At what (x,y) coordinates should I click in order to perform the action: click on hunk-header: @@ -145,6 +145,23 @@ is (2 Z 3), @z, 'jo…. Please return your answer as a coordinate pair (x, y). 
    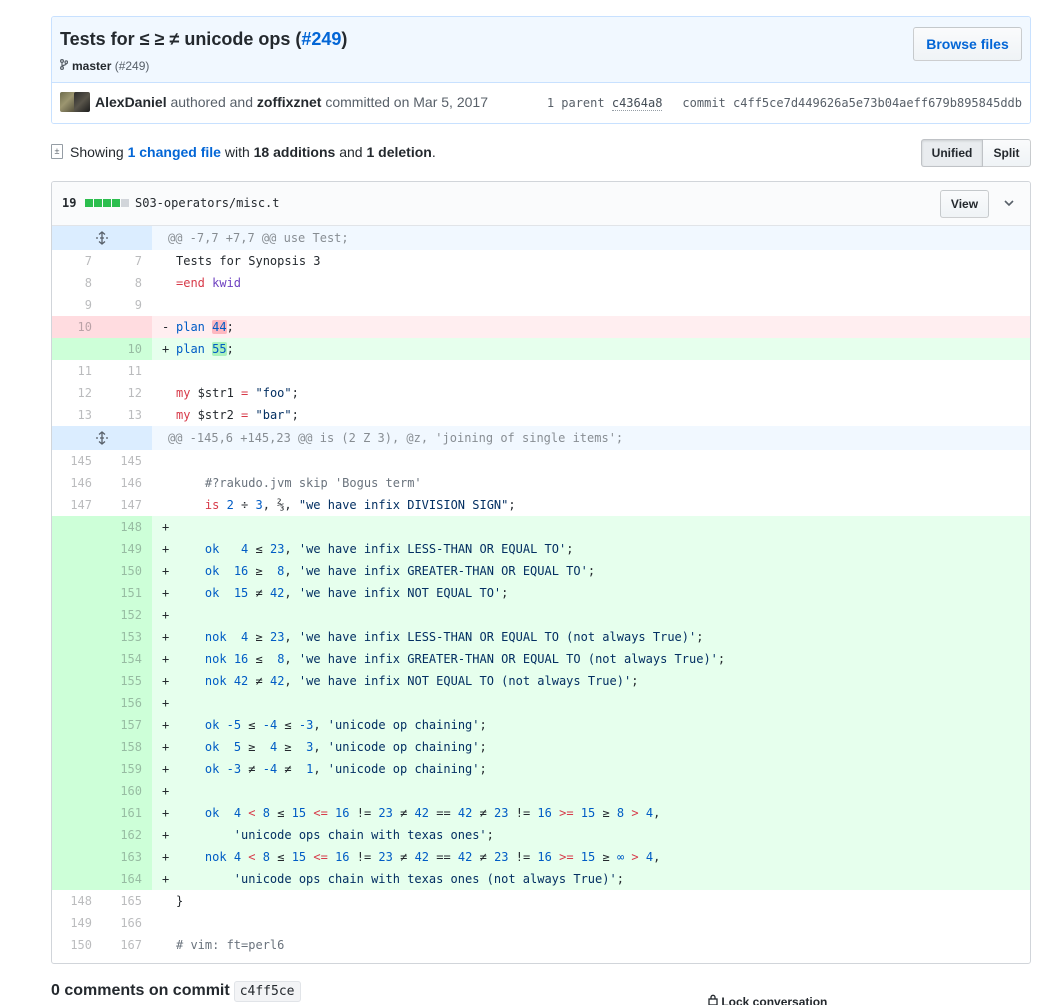
    Looking at the image, I should click on (541, 438).